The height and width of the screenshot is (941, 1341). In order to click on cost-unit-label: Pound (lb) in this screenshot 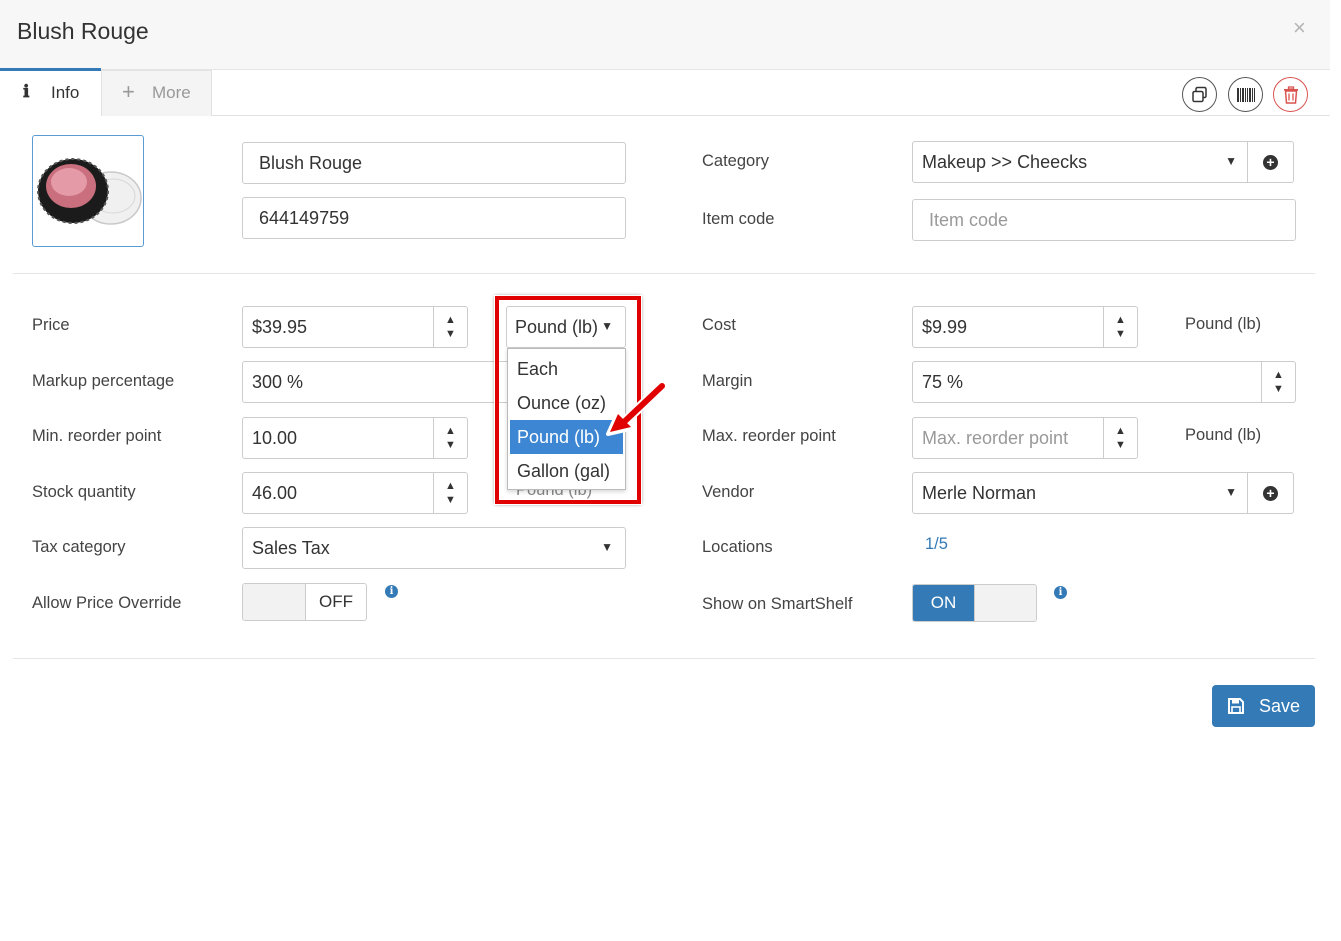, I will do `click(1223, 324)`.